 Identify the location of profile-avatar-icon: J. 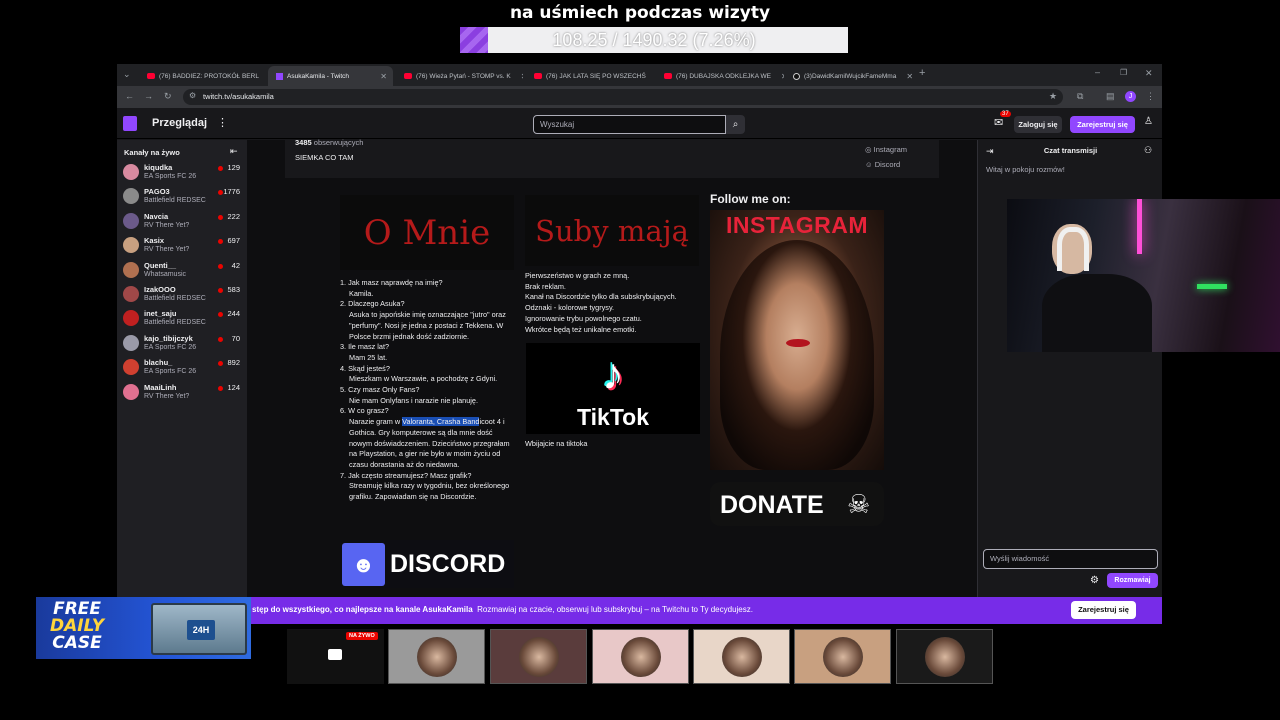
(1130, 96).